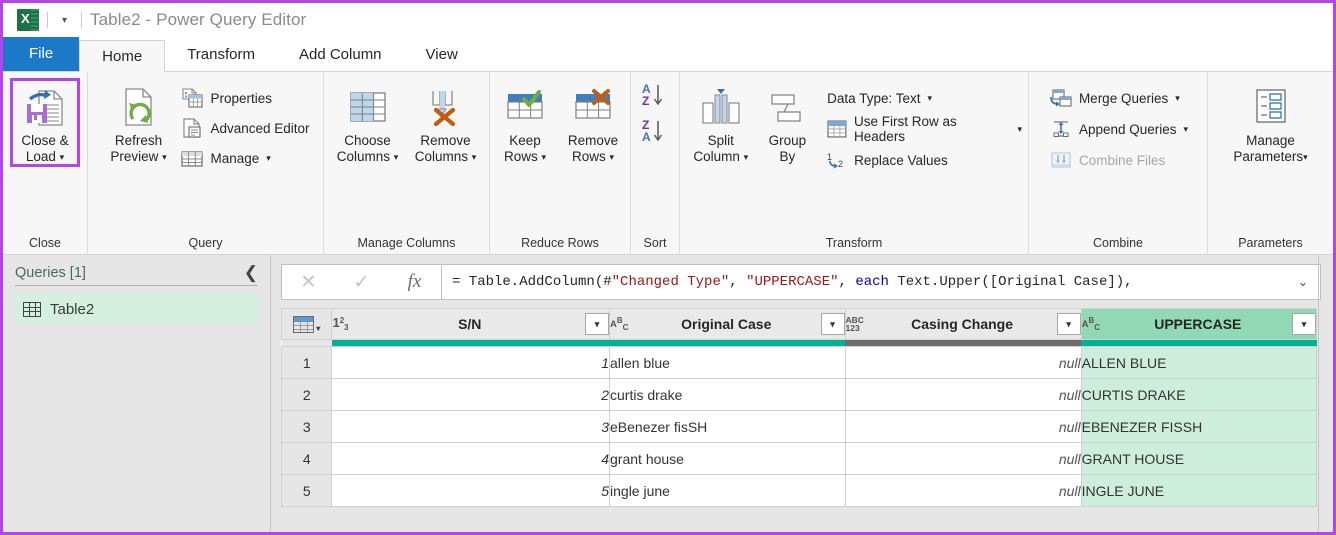 The image size is (1336, 535). What do you see at coordinates (368, 122) in the screenshot?
I see `choose-columns-button: Choose Columns ▾` at bounding box center [368, 122].